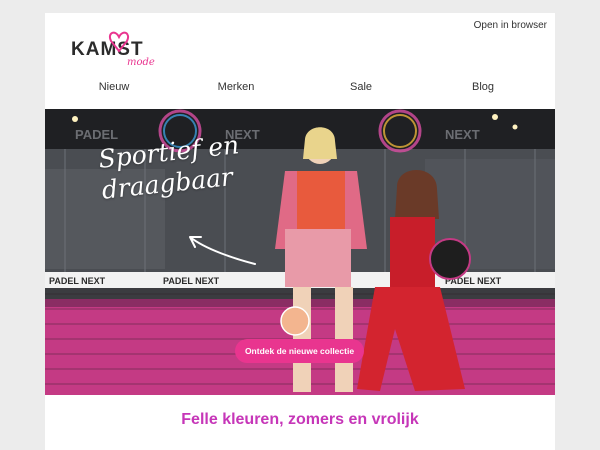 Image resolution: width=600 pixels, height=450 pixels. I want to click on net-brand-left: PADEL NEXT, so click(77, 281).